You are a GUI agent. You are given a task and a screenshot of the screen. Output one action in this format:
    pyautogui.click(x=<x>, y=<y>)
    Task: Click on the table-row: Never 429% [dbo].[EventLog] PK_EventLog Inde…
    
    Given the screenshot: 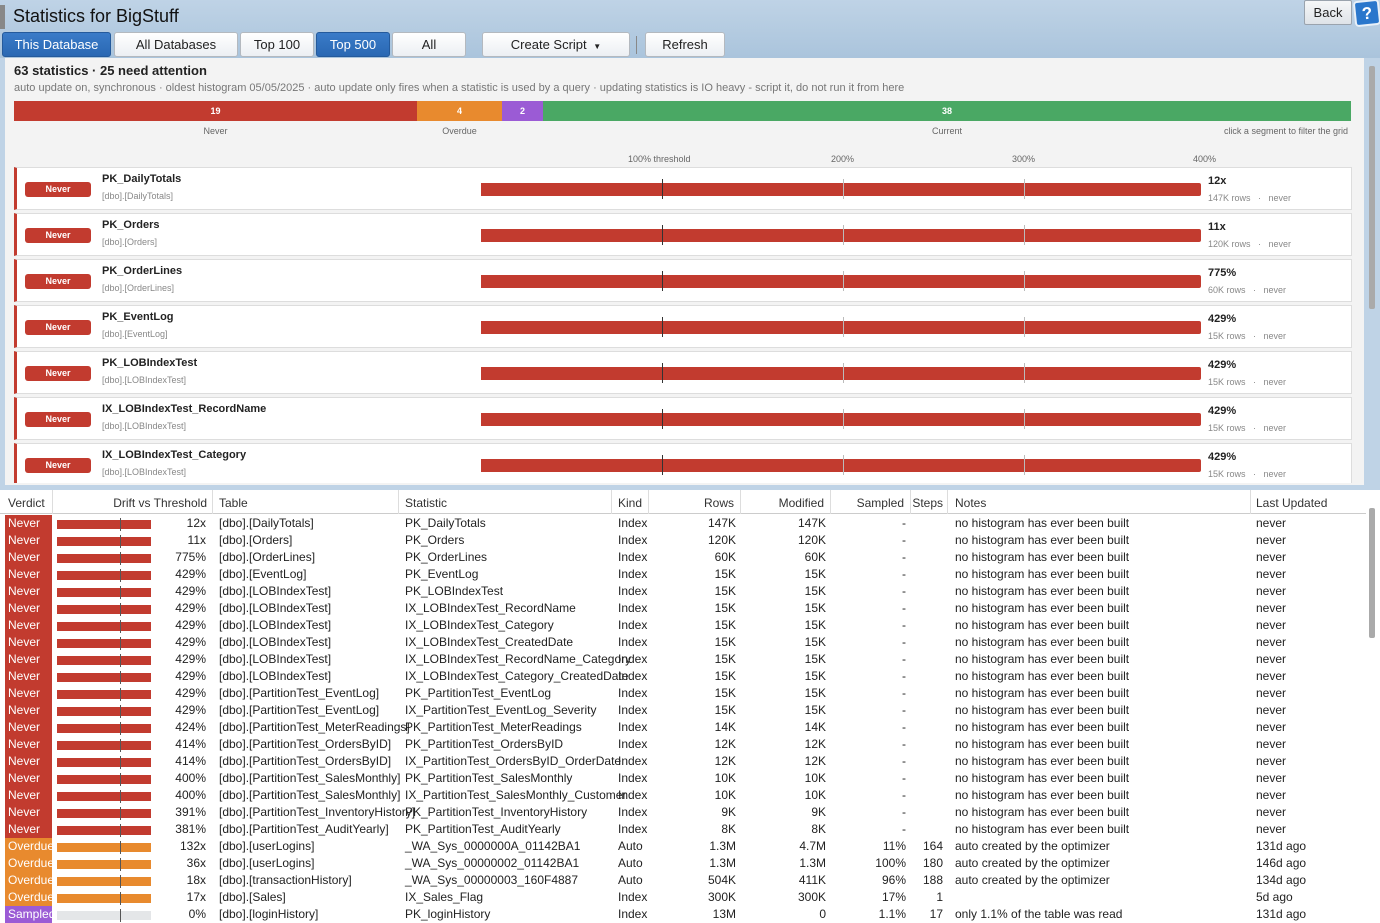 What is the action you would take?
    pyautogui.click(x=683, y=574)
    